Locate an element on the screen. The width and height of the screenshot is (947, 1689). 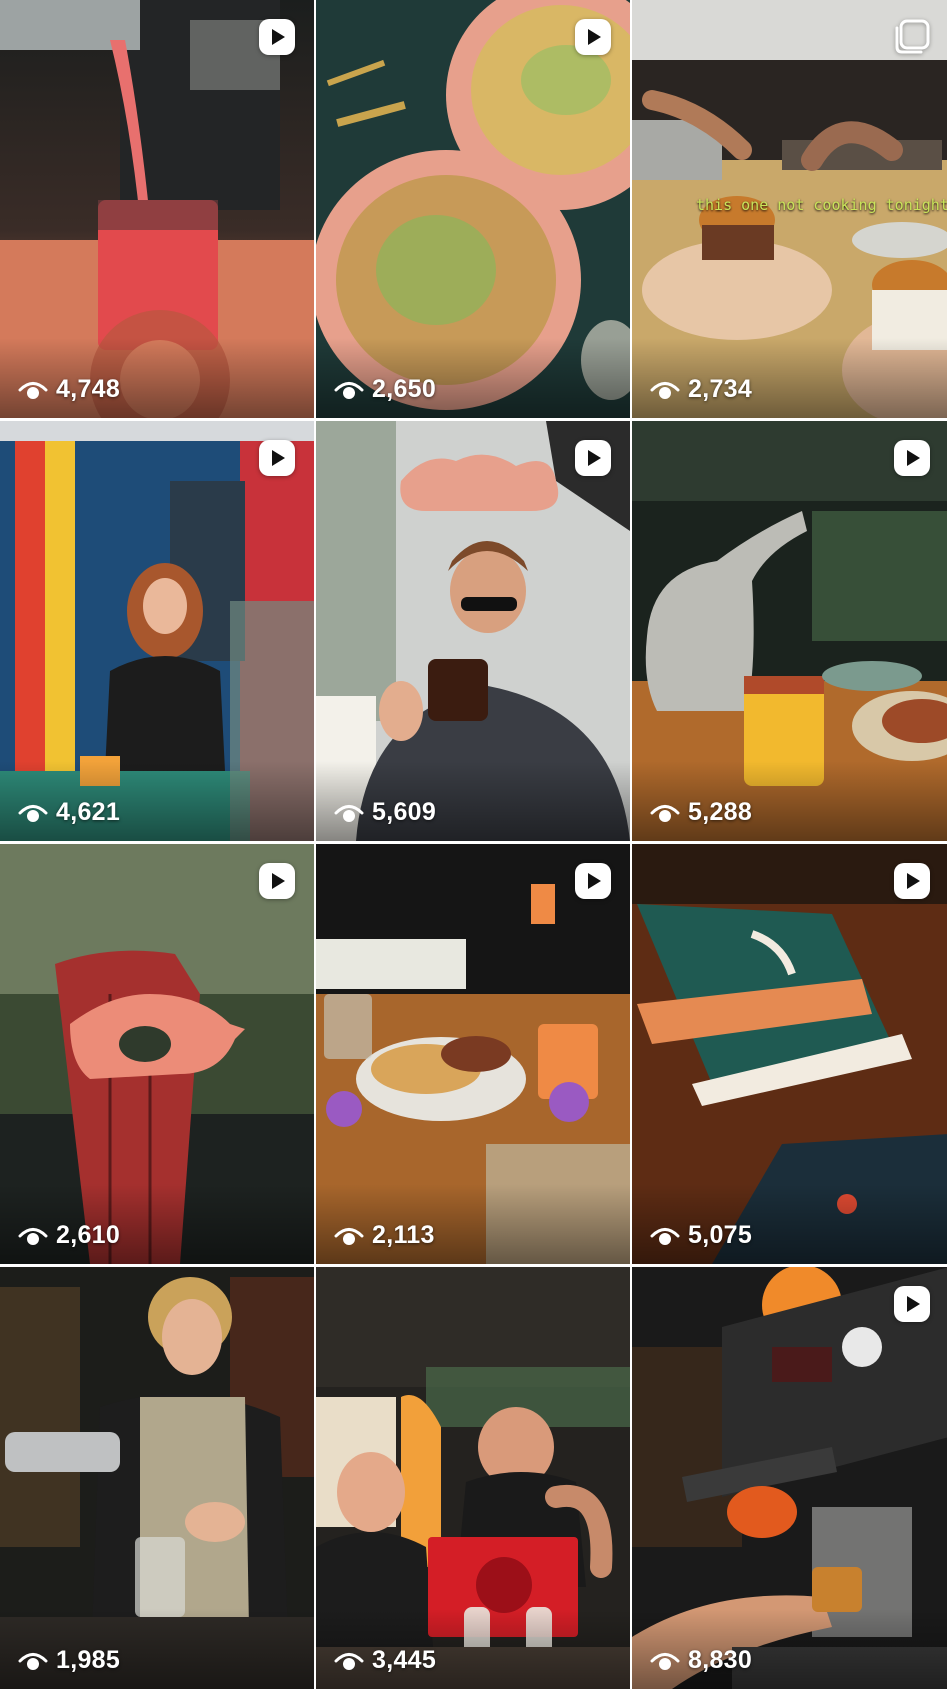
post-tile: 3,445 is located at coordinates (473, 1478).